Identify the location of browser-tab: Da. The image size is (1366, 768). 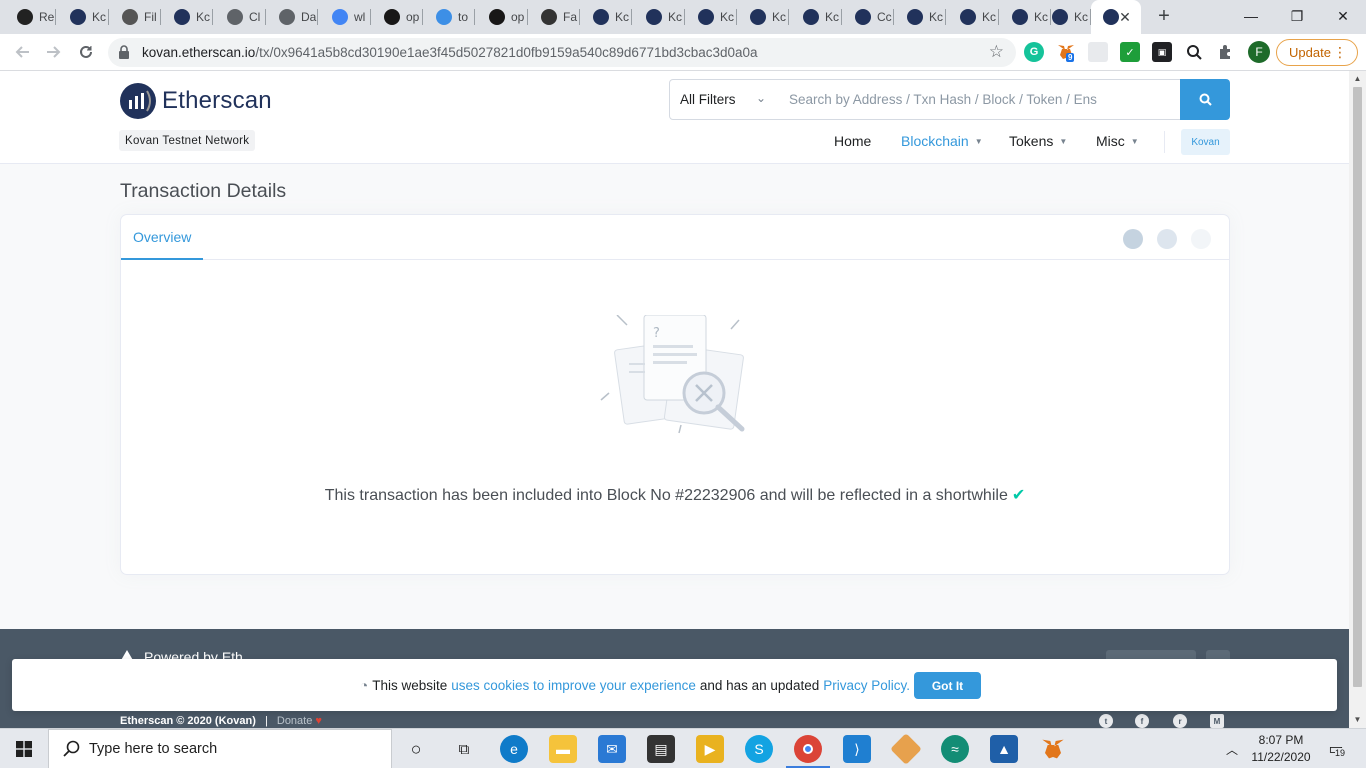
(292, 17).